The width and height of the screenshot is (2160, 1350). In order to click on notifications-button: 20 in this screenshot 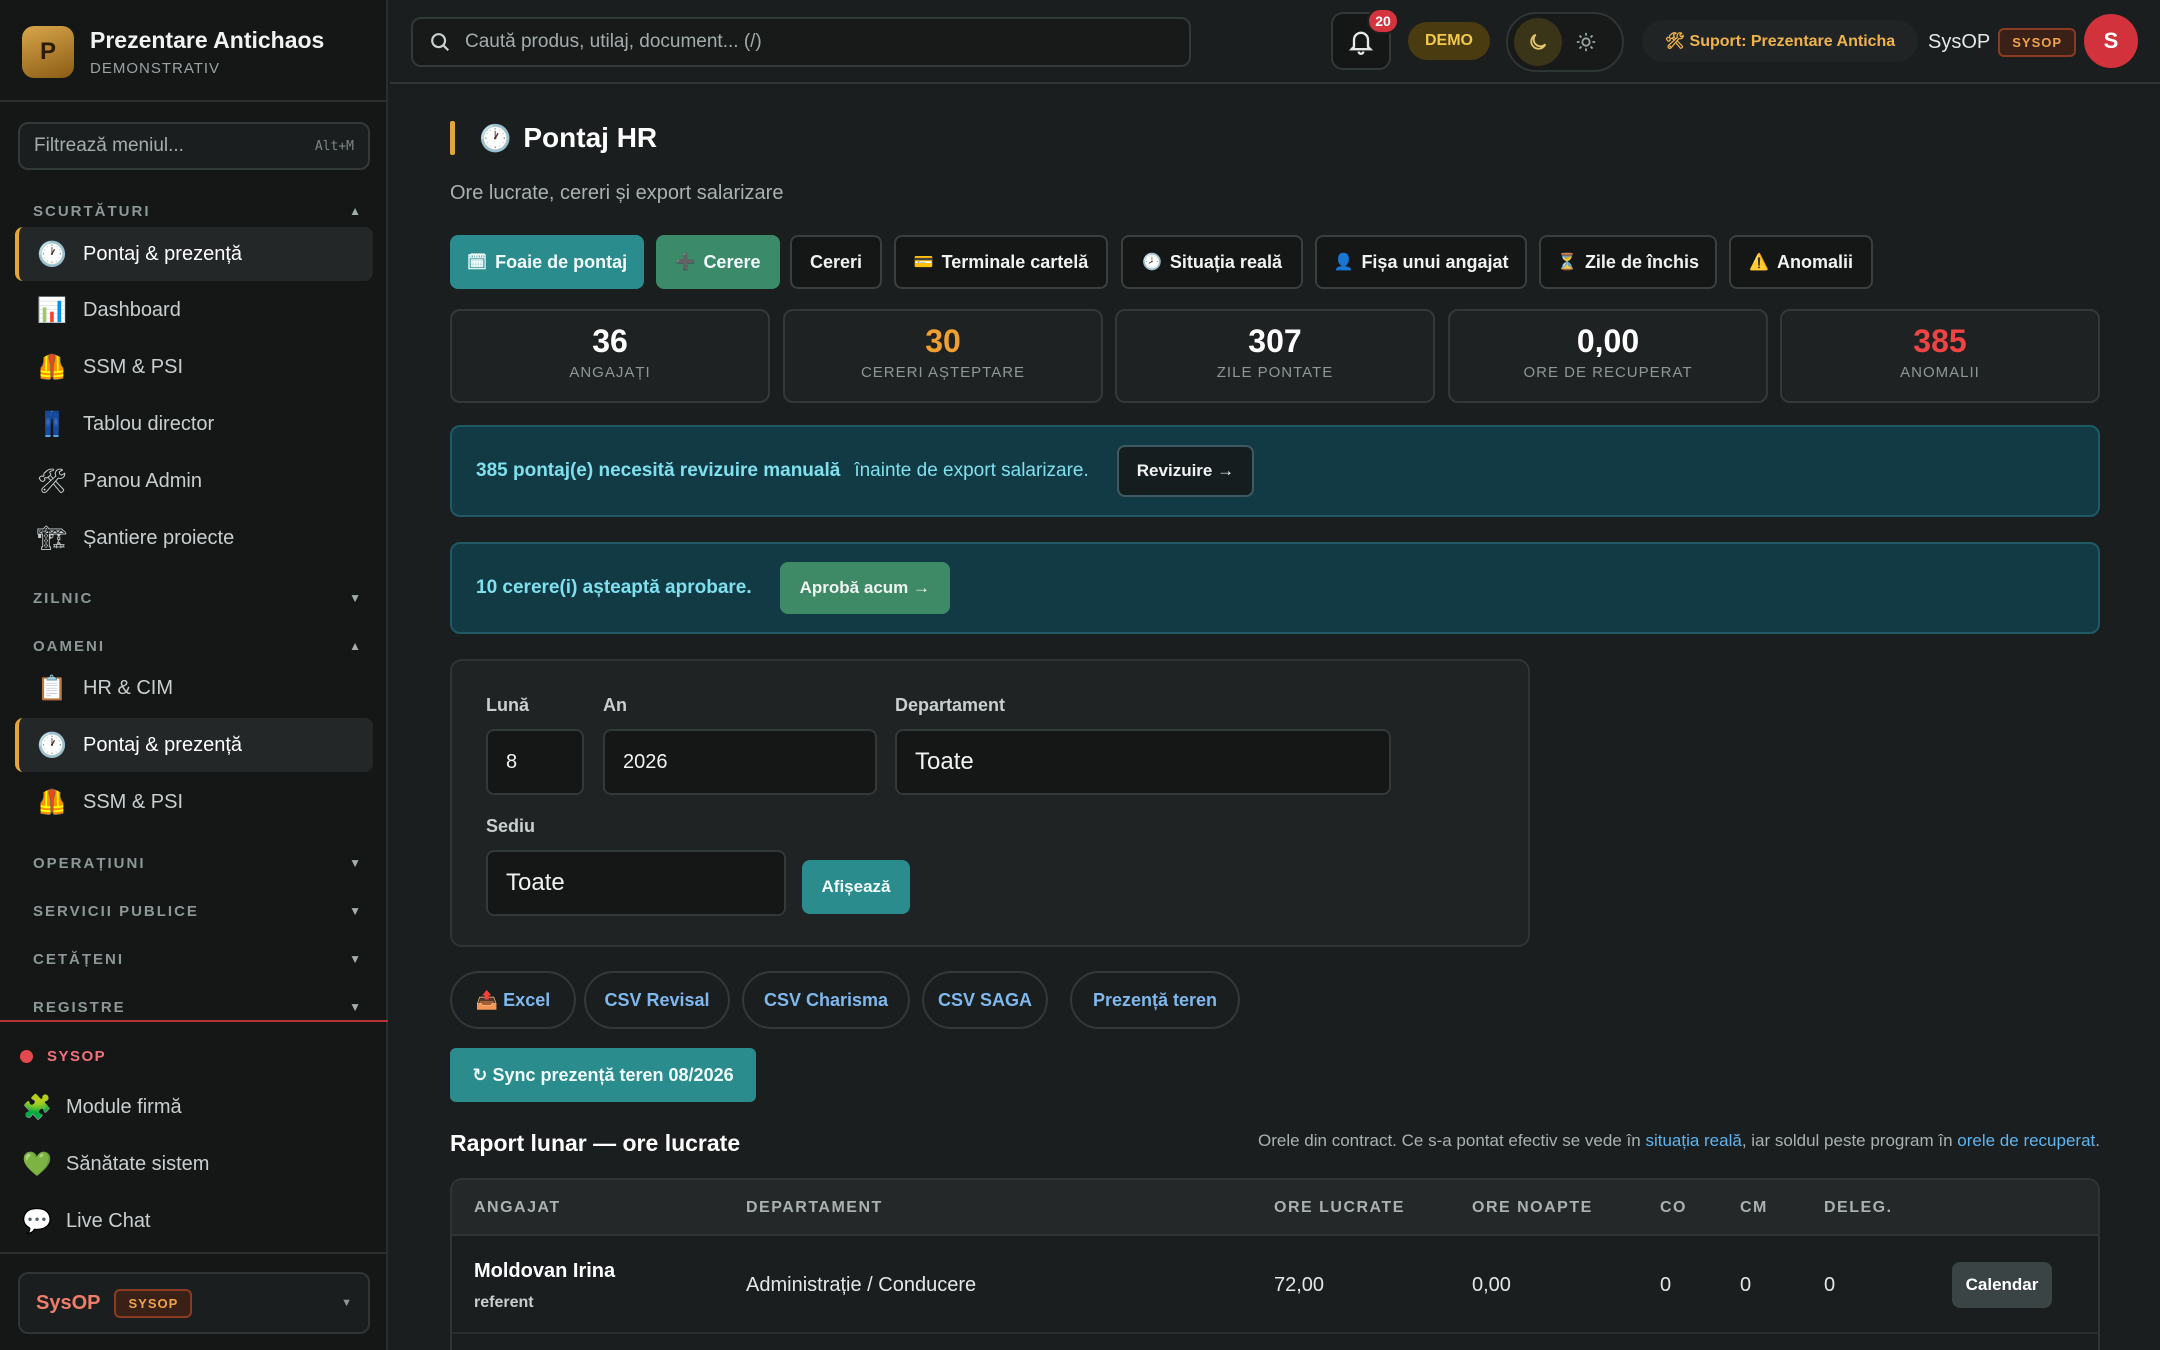, I will do `click(1365, 39)`.